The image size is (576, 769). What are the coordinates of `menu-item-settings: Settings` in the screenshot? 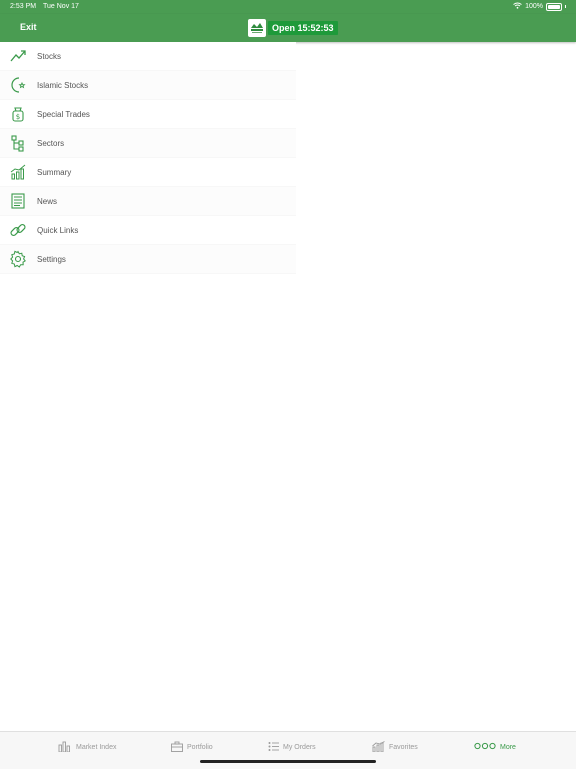 It's located at (148, 259).